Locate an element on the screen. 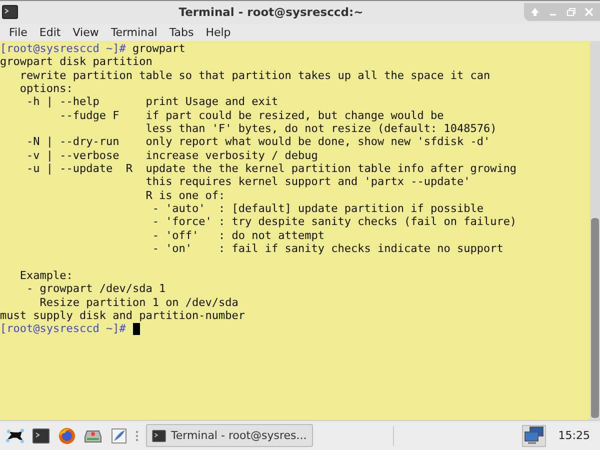 This screenshot has height=450, width=600. command-text: growpart is located at coordinates (159, 49).